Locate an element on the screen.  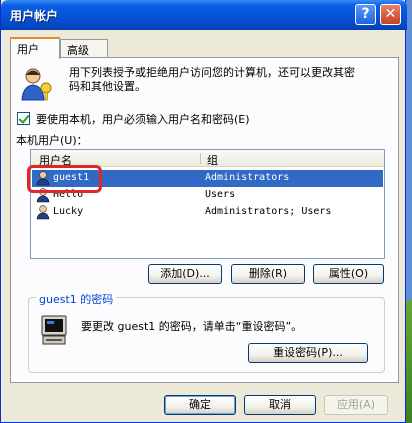
close-button: ✕ is located at coordinates (390, 14).